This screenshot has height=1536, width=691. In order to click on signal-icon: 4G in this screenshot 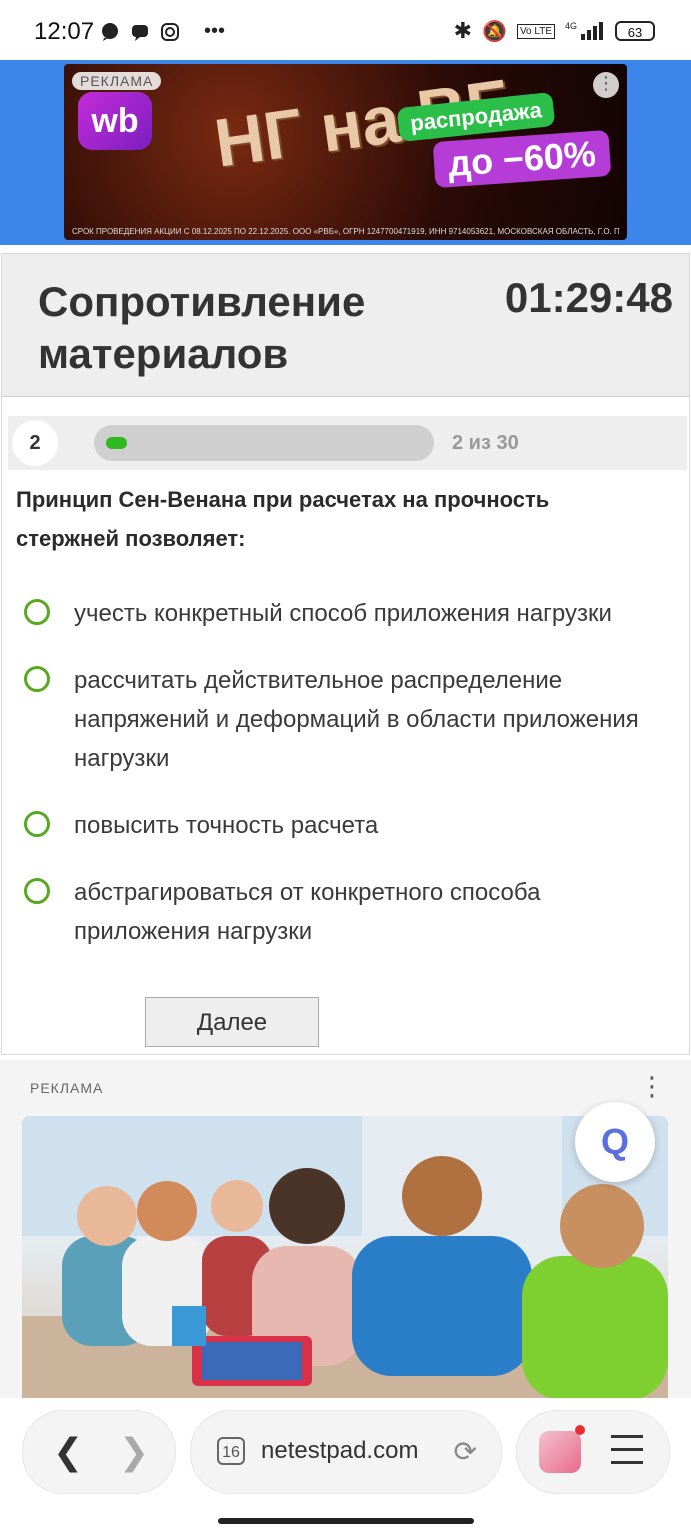, I will do `click(584, 30)`.